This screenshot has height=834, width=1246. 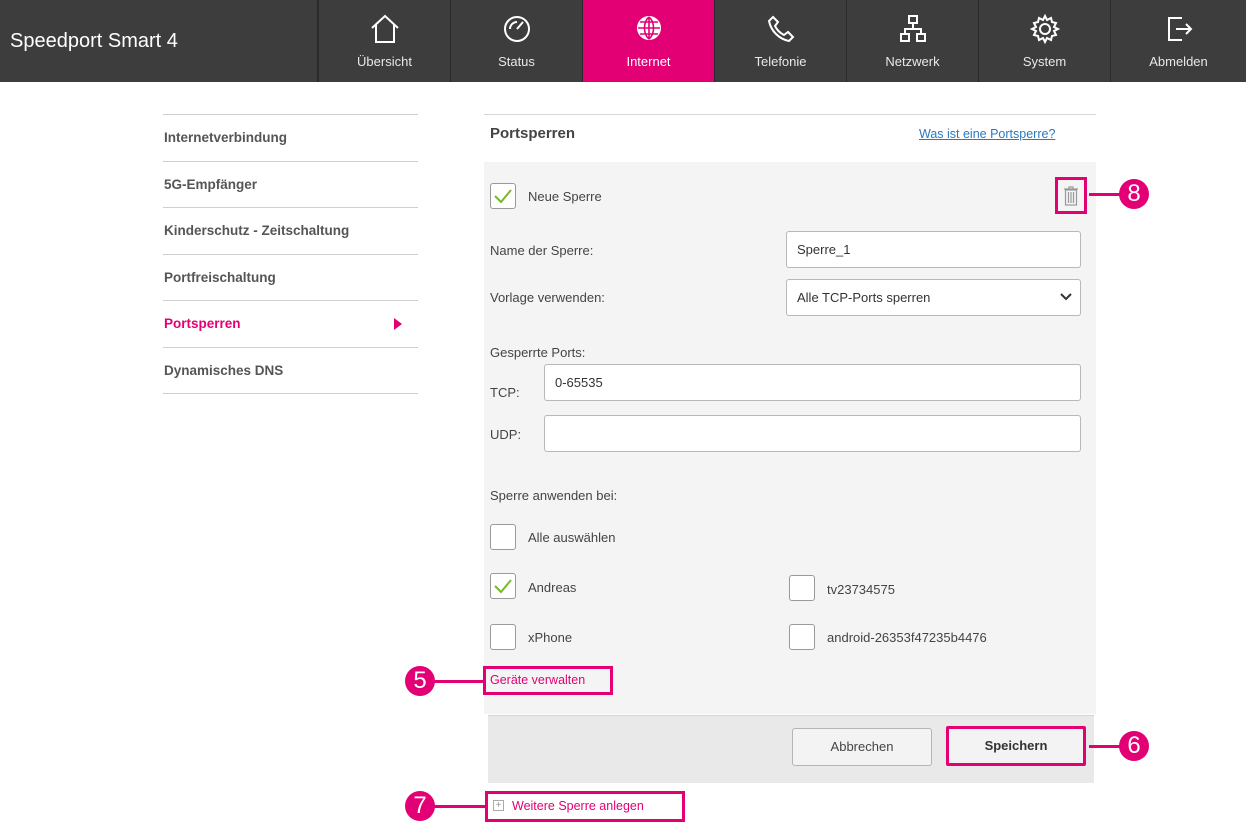 I want to click on nav-label: Telefonie, so click(x=780, y=61).